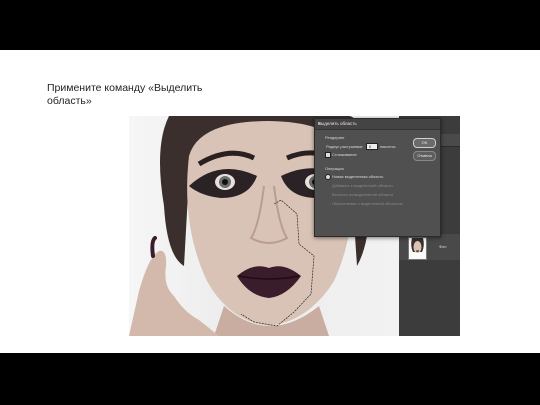 This screenshot has height=405, width=540. What do you see at coordinates (424, 143) in the screenshot?
I see `ok-button: OK` at bounding box center [424, 143].